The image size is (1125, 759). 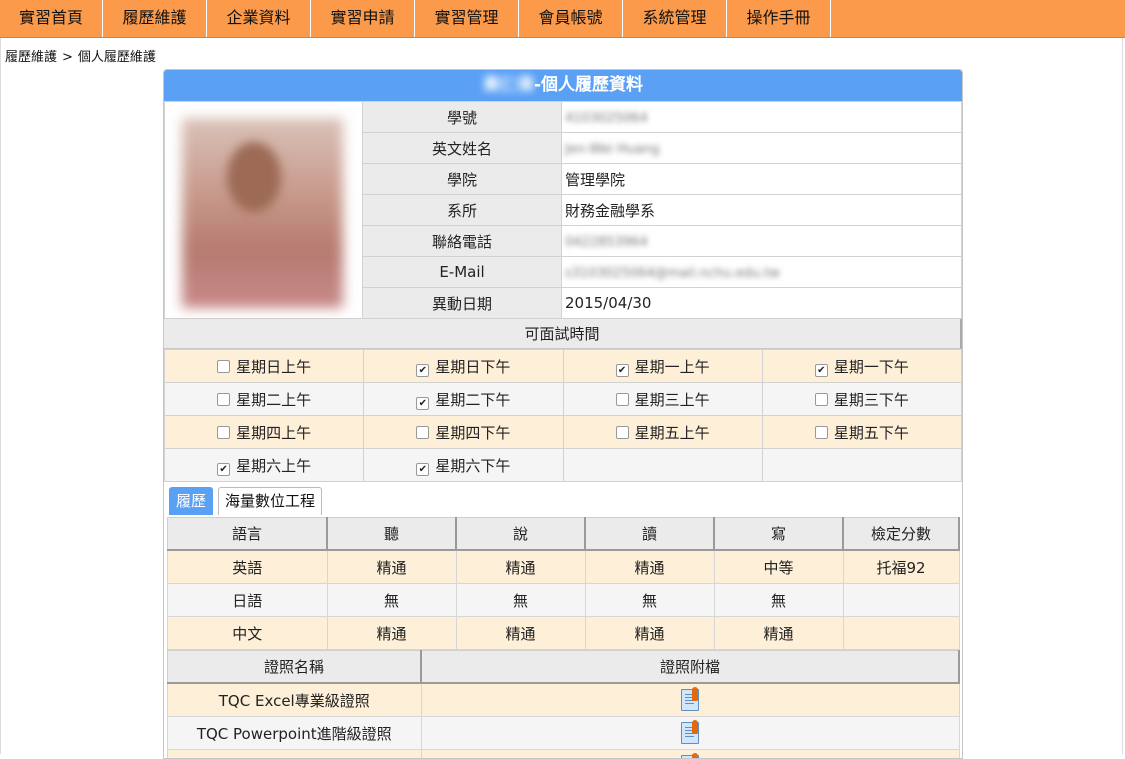 I want to click on student-name: 黃仁偉, so click(x=508, y=85).